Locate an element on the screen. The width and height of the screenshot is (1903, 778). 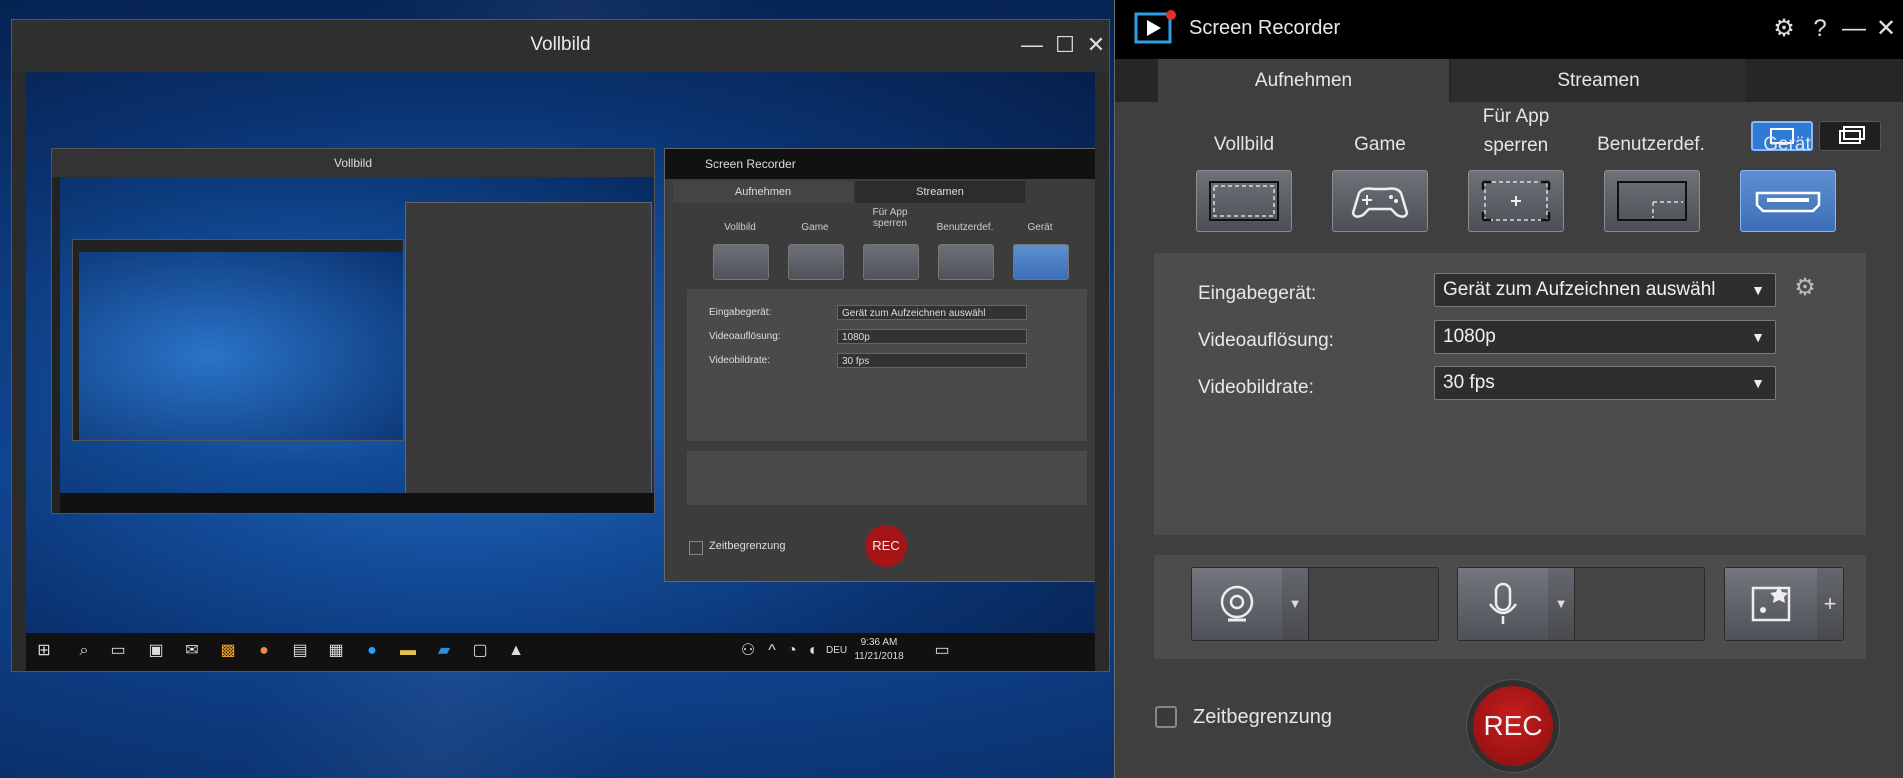
app-lock-icon is located at coordinates (1516, 201).